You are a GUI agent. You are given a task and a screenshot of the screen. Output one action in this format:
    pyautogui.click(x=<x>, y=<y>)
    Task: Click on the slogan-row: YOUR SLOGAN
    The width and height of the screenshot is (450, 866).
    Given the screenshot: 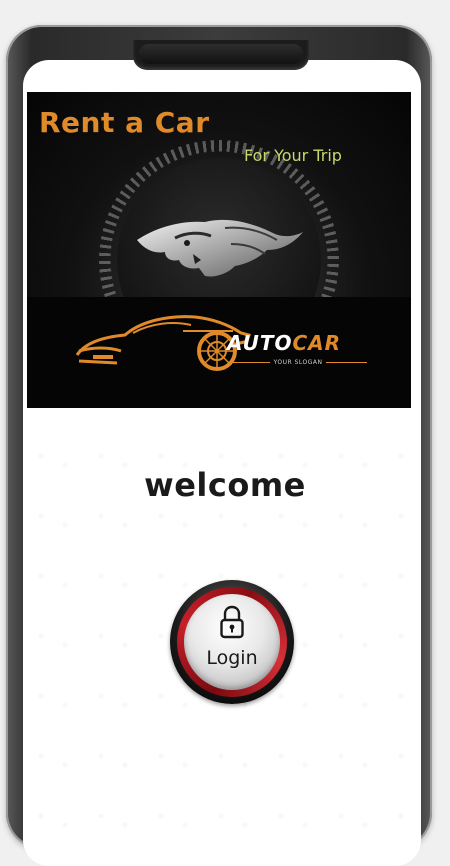 What is the action you would take?
    pyautogui.click(x=298, y=362)
    